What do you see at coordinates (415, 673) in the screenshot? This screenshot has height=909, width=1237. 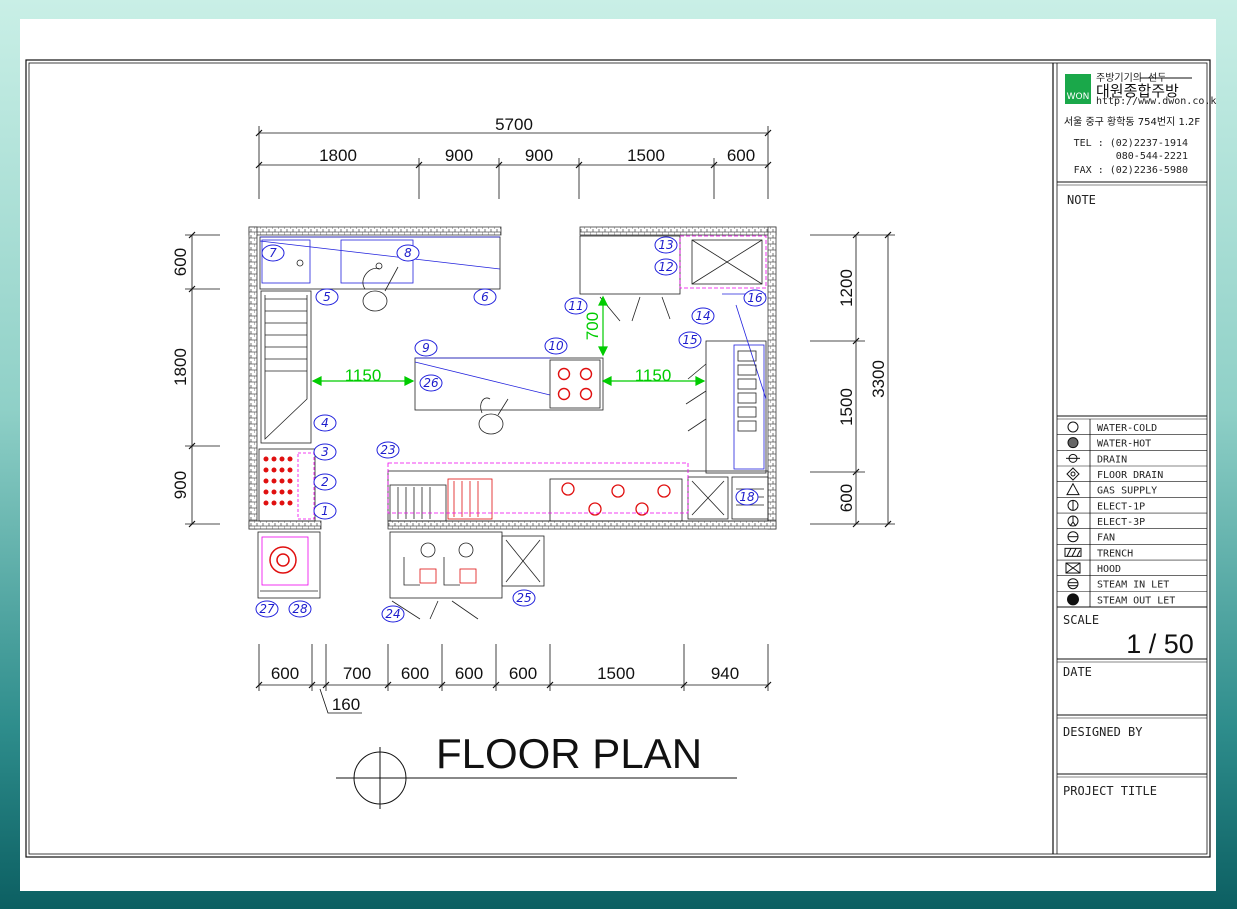 I see `dim-bottom-3: 600` at bounding box center [415, 673].